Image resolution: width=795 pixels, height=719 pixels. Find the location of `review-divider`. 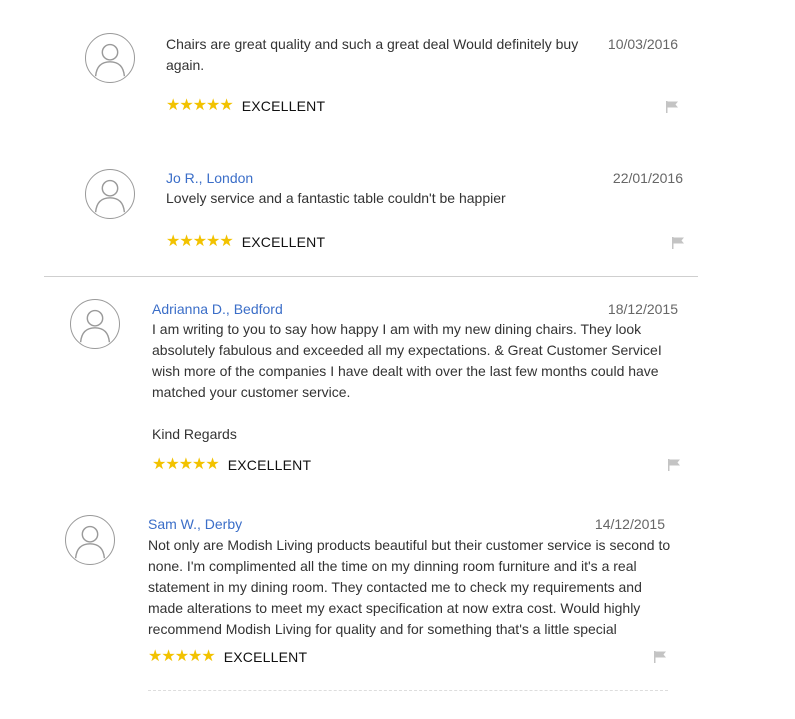

review-divider is located at coordinates (408, 690).